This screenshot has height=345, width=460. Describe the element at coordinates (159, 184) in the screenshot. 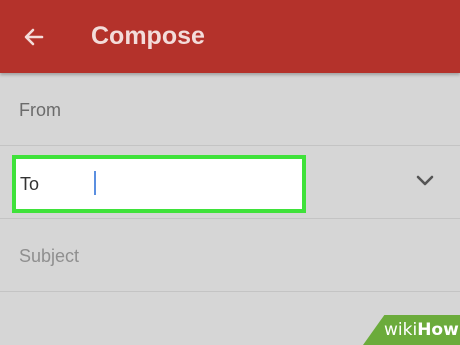

I see `to-field: To` at that location.